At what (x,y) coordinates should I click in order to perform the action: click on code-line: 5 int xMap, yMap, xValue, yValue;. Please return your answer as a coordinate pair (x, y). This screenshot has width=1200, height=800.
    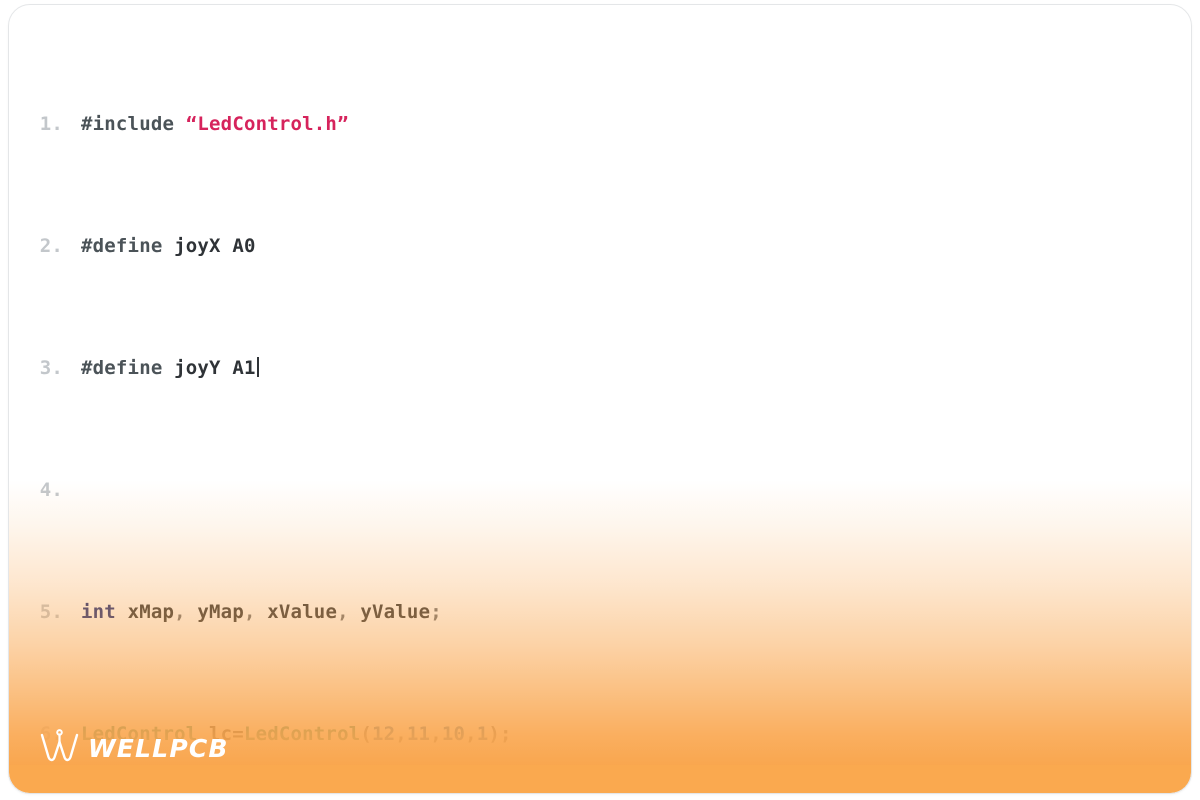
    Looking at the image, I should click on (600, 612).